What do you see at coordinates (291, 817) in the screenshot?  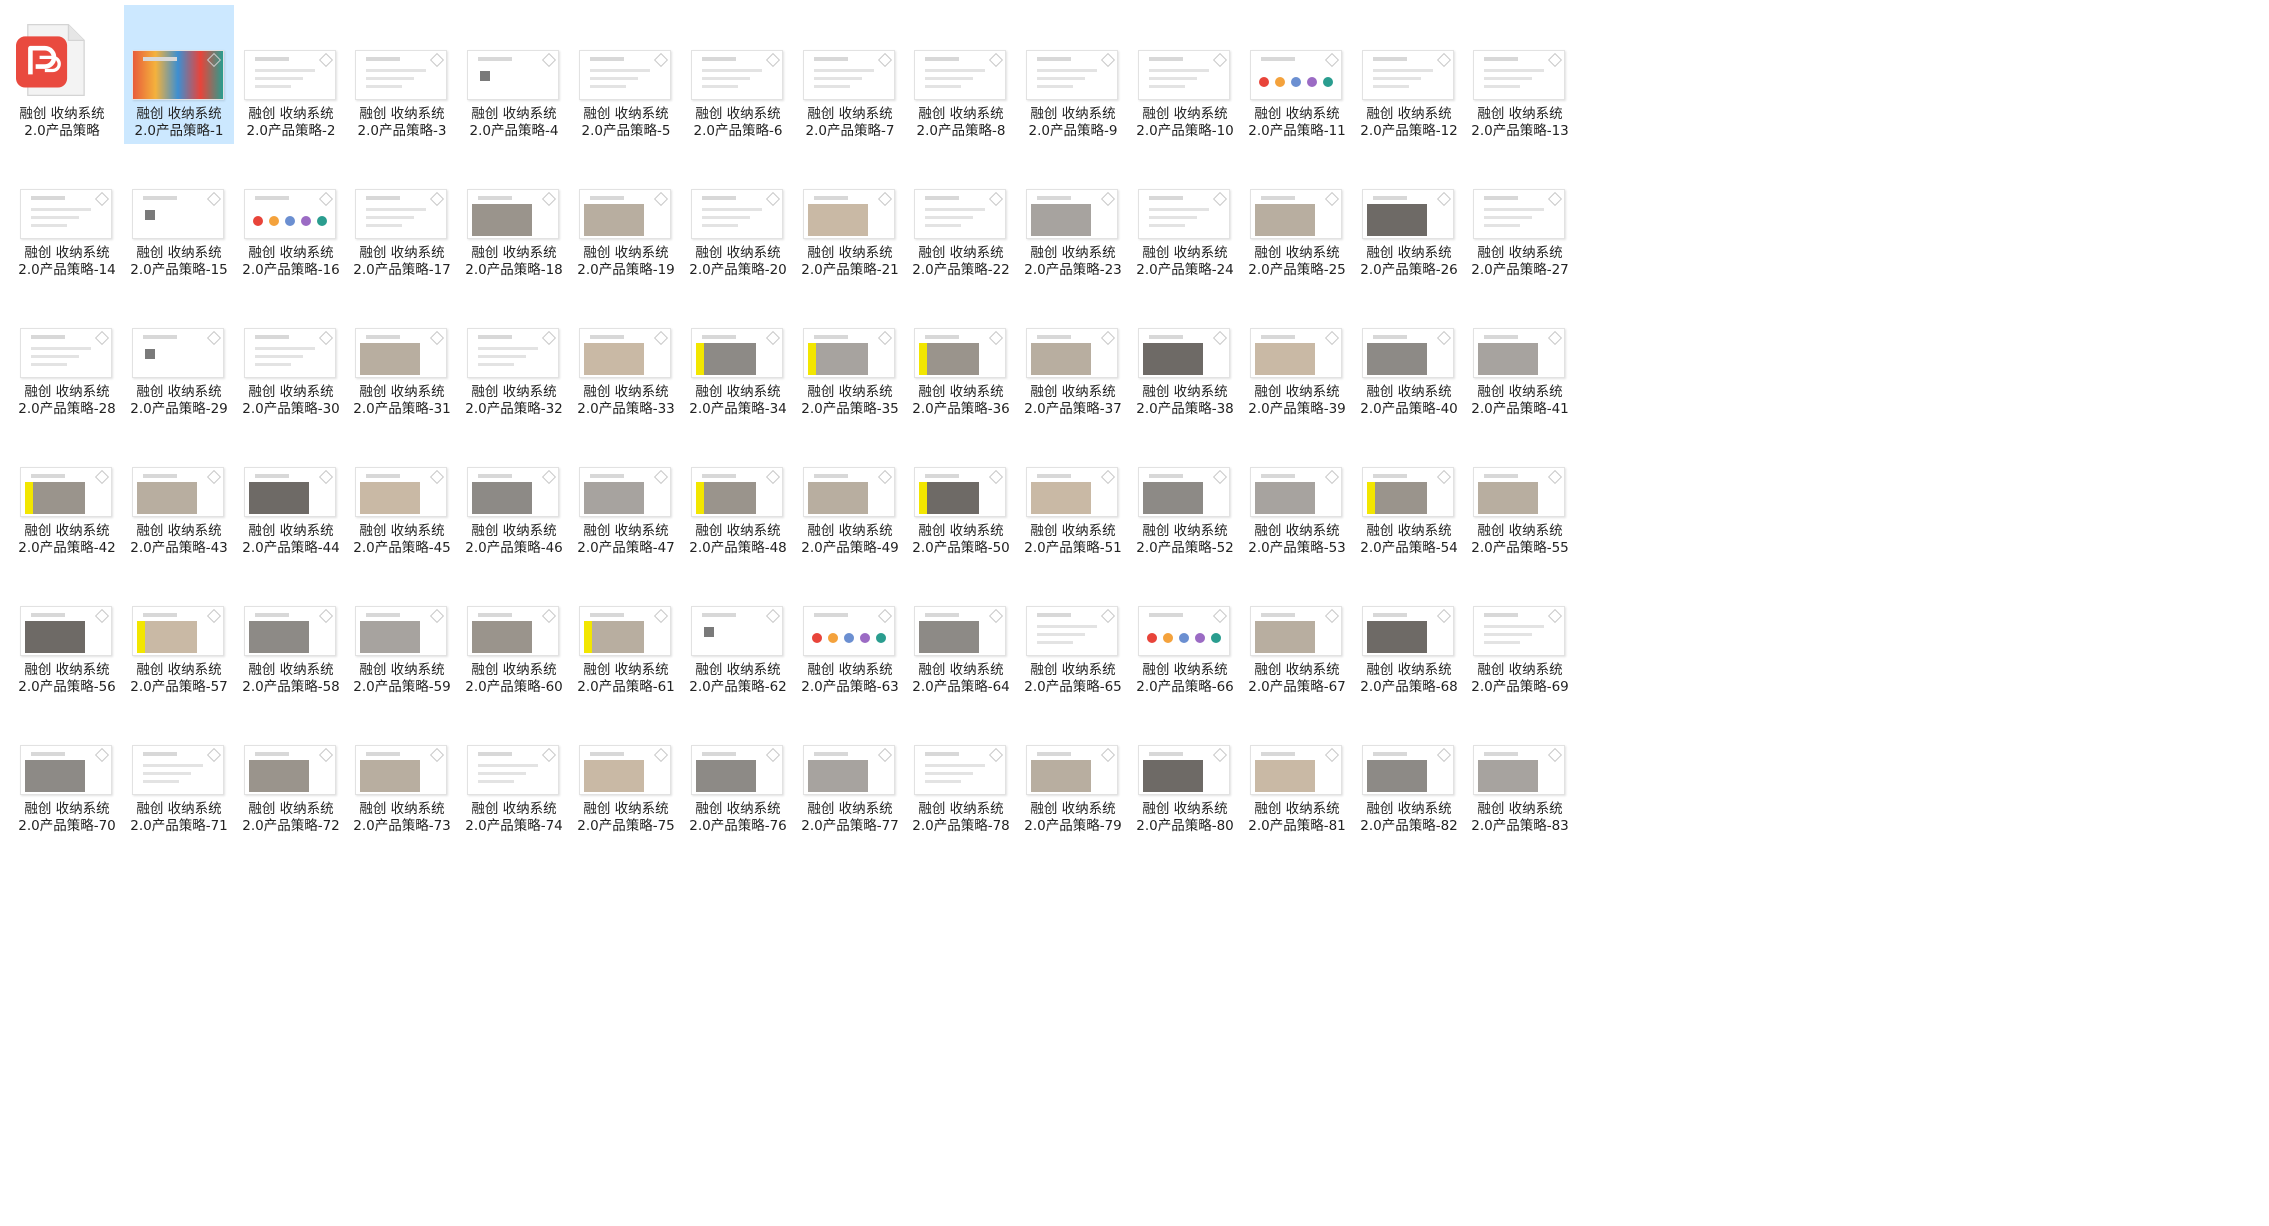 I see `file-name: 融创 收纳系统 2.0产品策略-72` at bounding box center [291, 817].